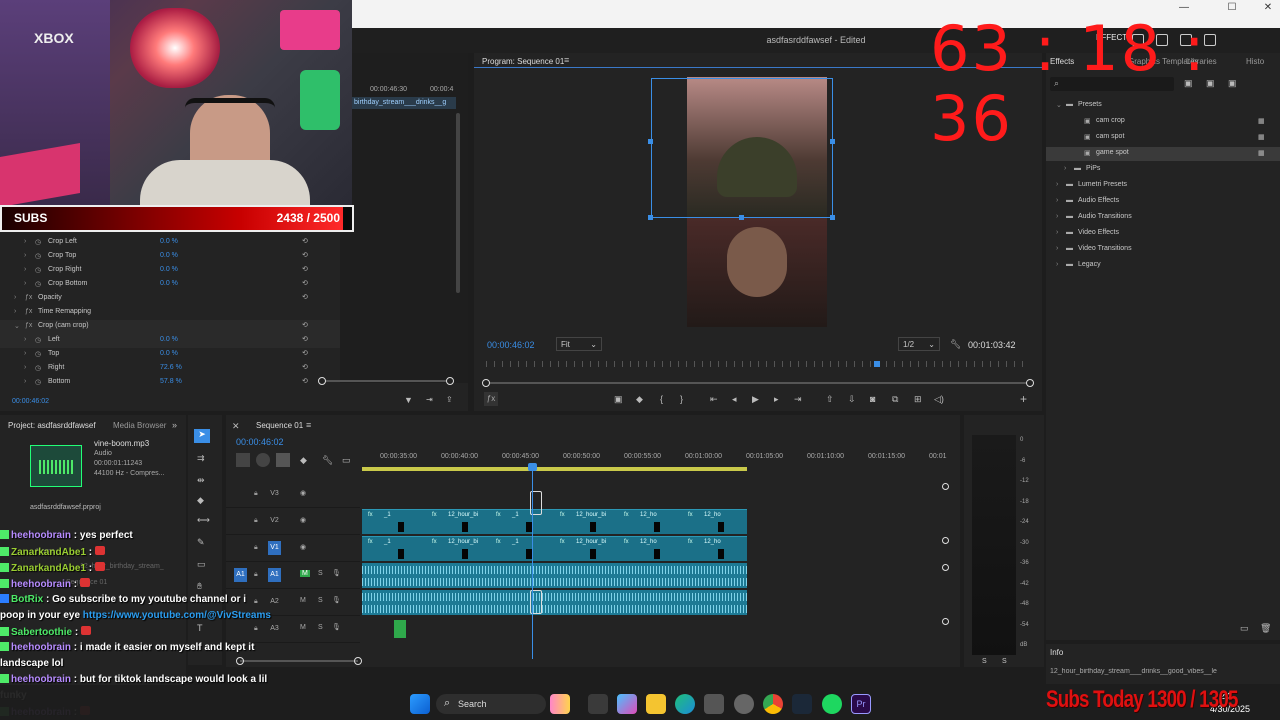 The width and height of the screenshot is (1280, 720). I want to click on multicam-icon: ⊞, so click(918, 399).